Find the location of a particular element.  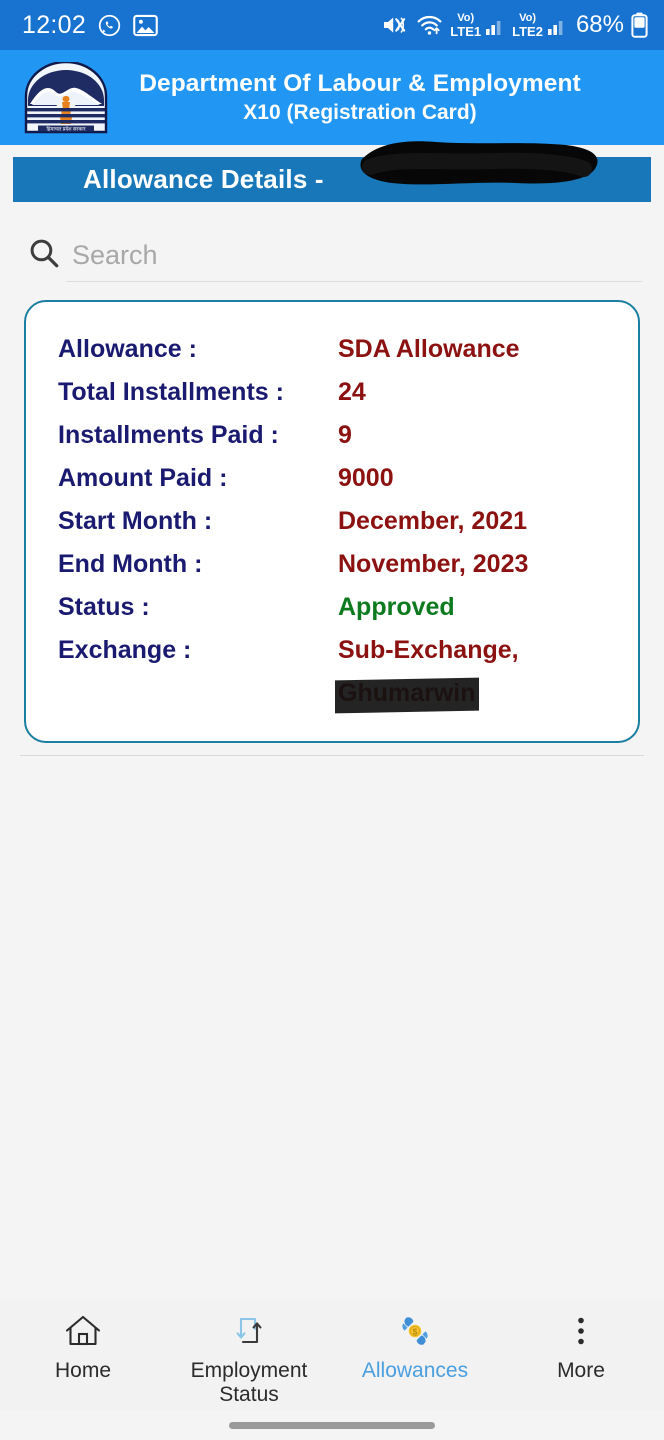

nav-item-more: More is located at coordinates (581, 1346).